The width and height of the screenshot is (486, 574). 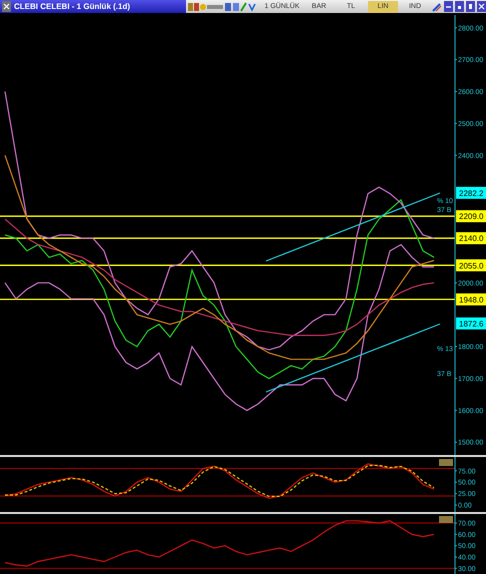 What do you see at coordinates (459, 6) in the screenshot?
I see `restore-icon` at bounding box center [459, 6].